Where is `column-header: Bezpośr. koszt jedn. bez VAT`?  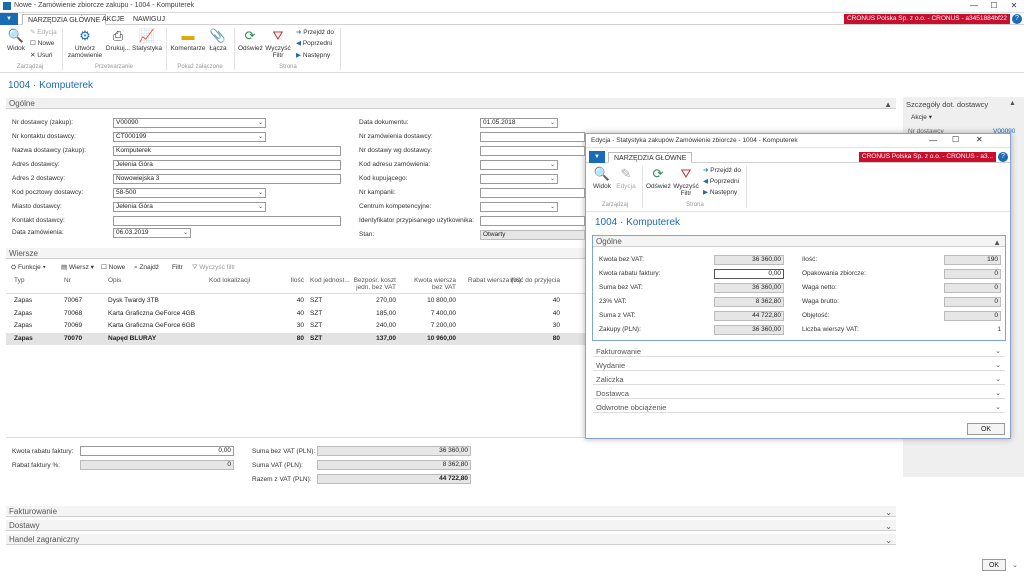 column-header: Bezpośr. koszt jedn. bez VAT is located at coordinates (371, 284).